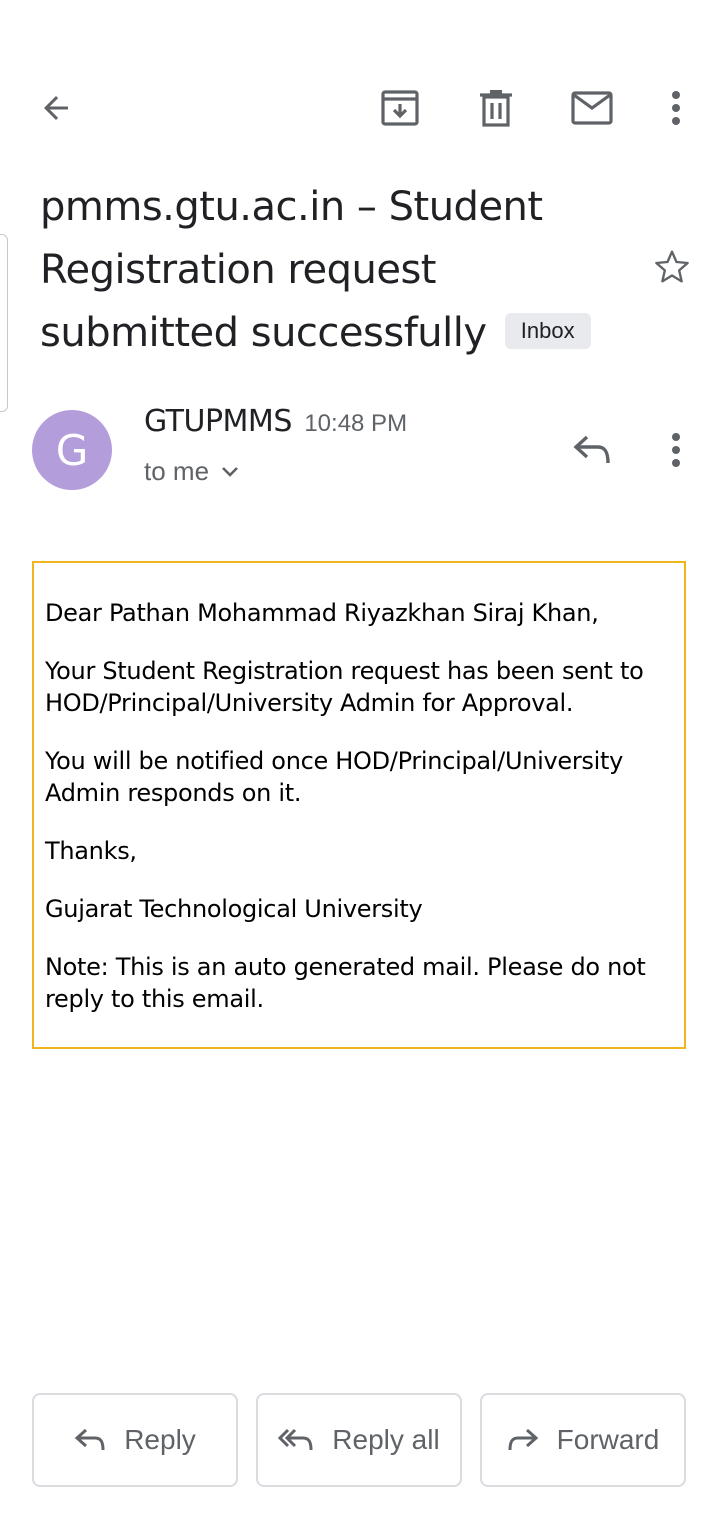 Image resolution: width=720 pixels, height=1520 pixels. I want to click on arrow-back-icon, so click(56, 108).